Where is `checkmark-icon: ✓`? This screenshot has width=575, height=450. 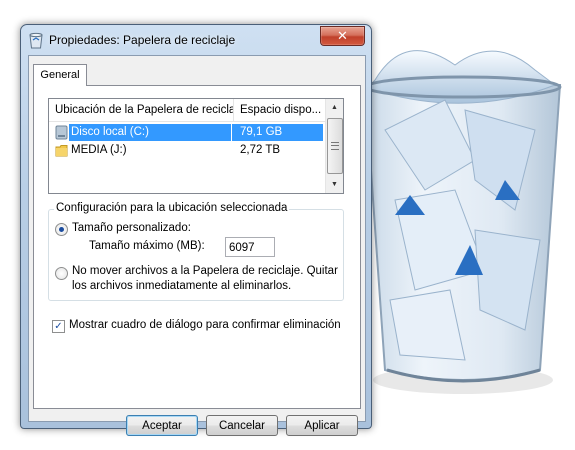 checkmark-icon: ✓ is located at coordinates (58, 326).